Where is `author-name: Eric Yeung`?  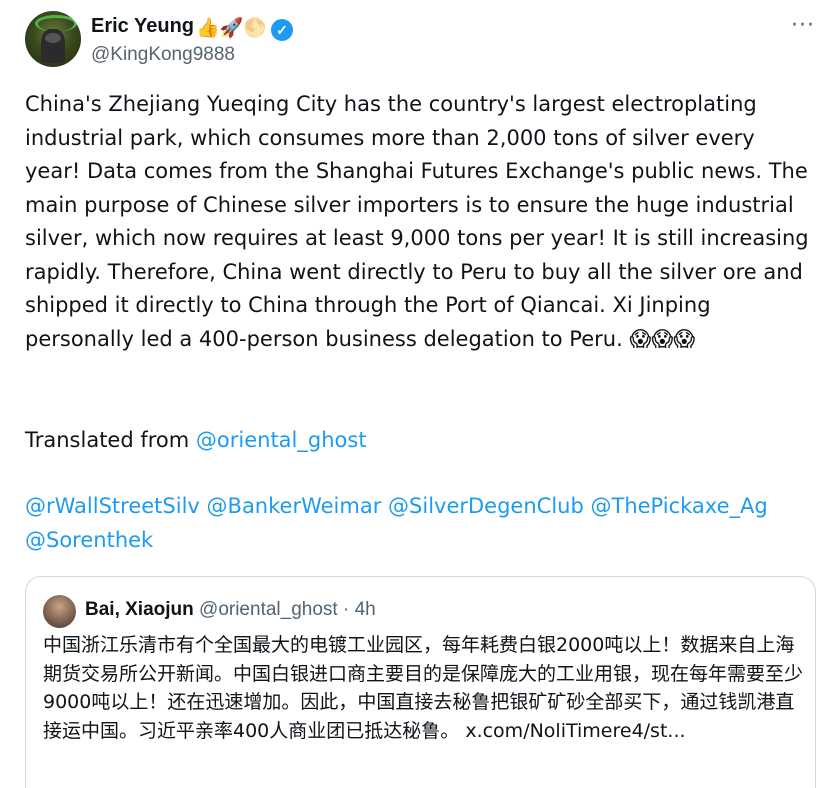 author-name: Eric Yeung is located at coordinates (142, 26).